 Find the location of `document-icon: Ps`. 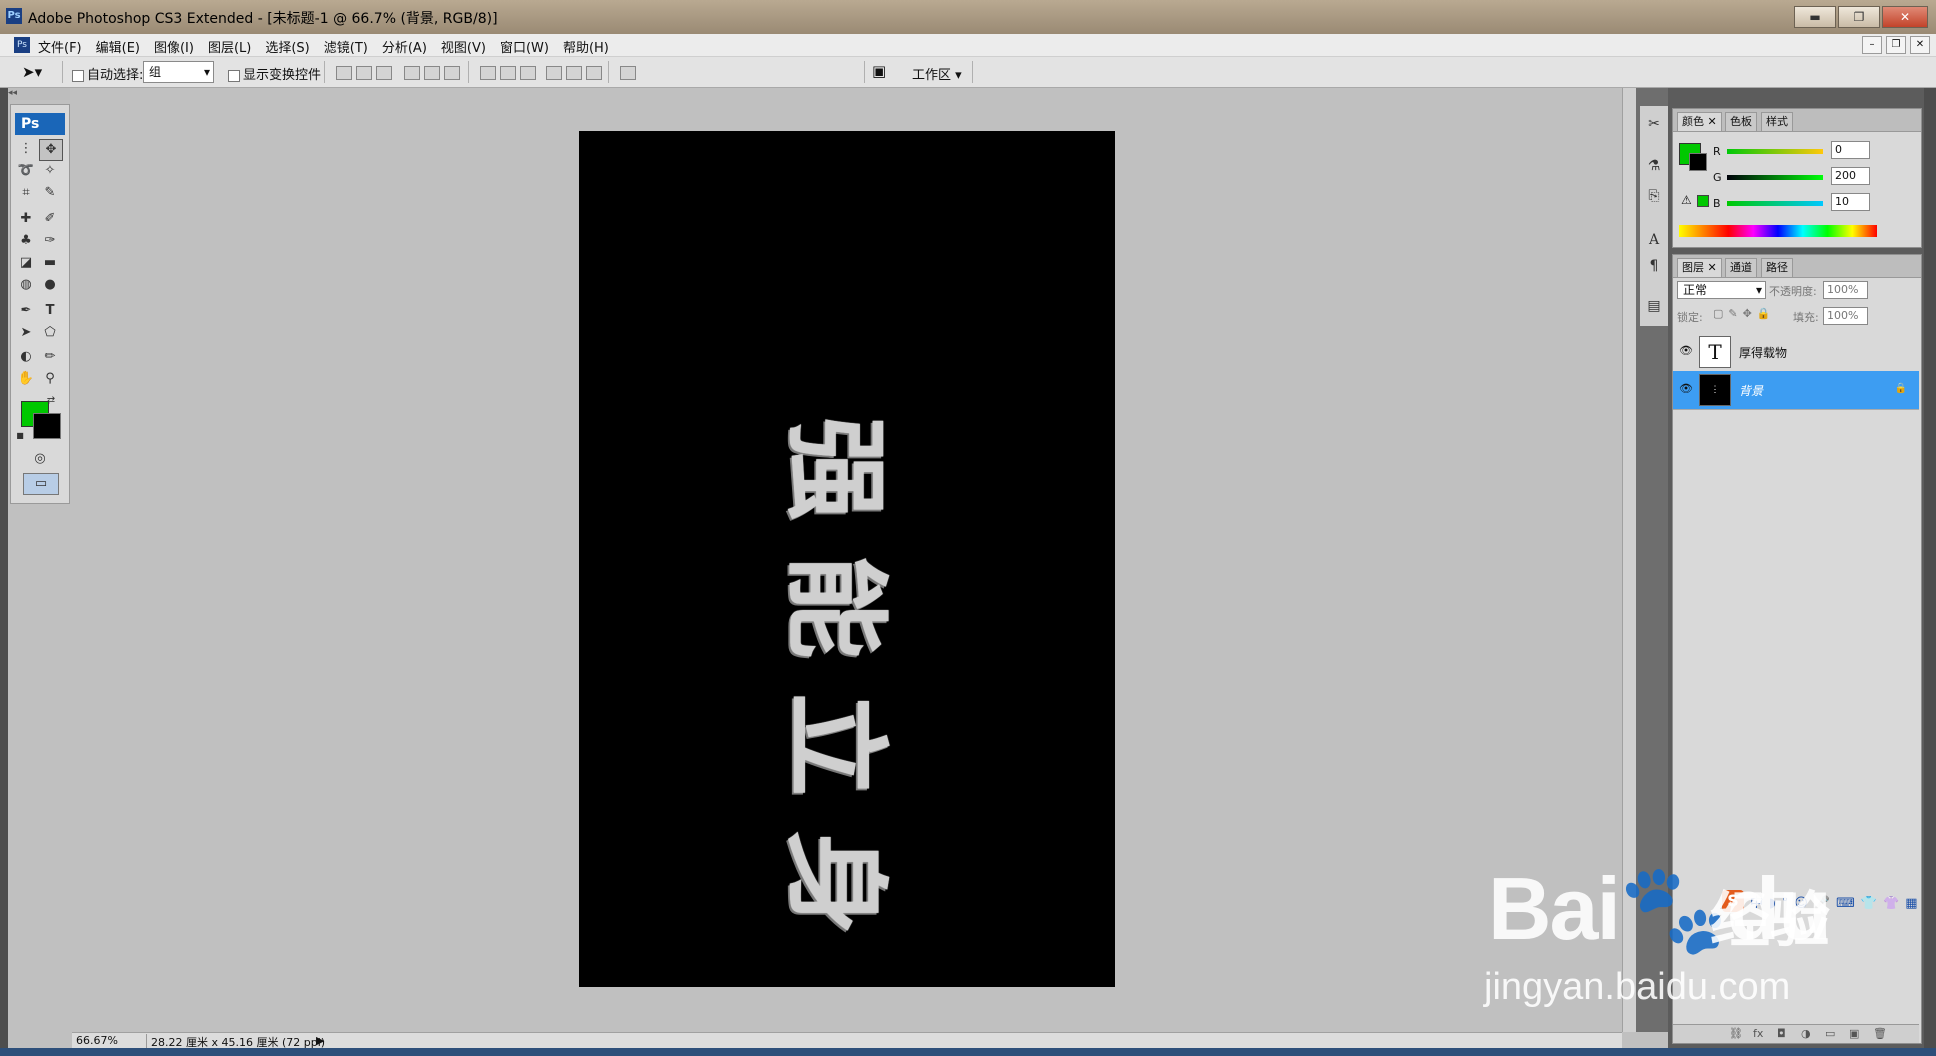

document-icon: Ps is located at coordinates (22, 45).